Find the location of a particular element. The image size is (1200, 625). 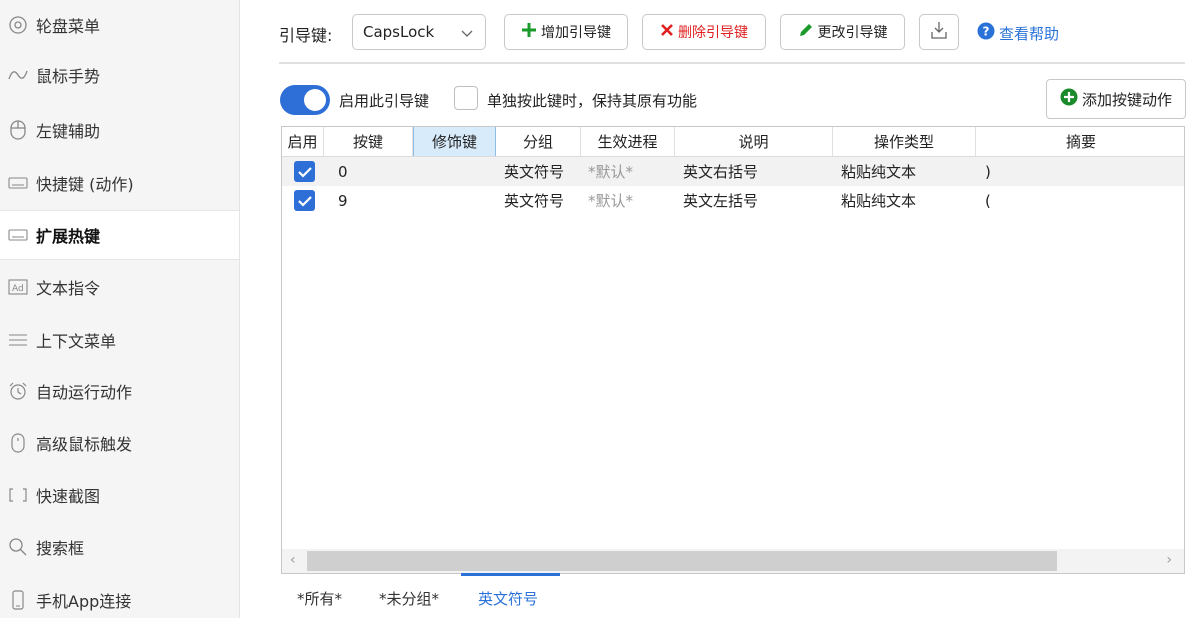

plus-circle-icon is located at coordinates (1069, 99).